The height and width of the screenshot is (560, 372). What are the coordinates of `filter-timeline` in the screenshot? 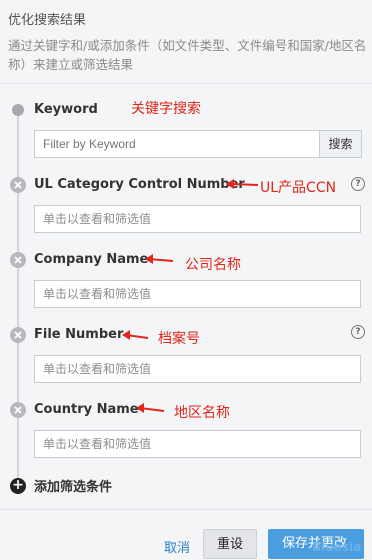 It's located at (18, 296).